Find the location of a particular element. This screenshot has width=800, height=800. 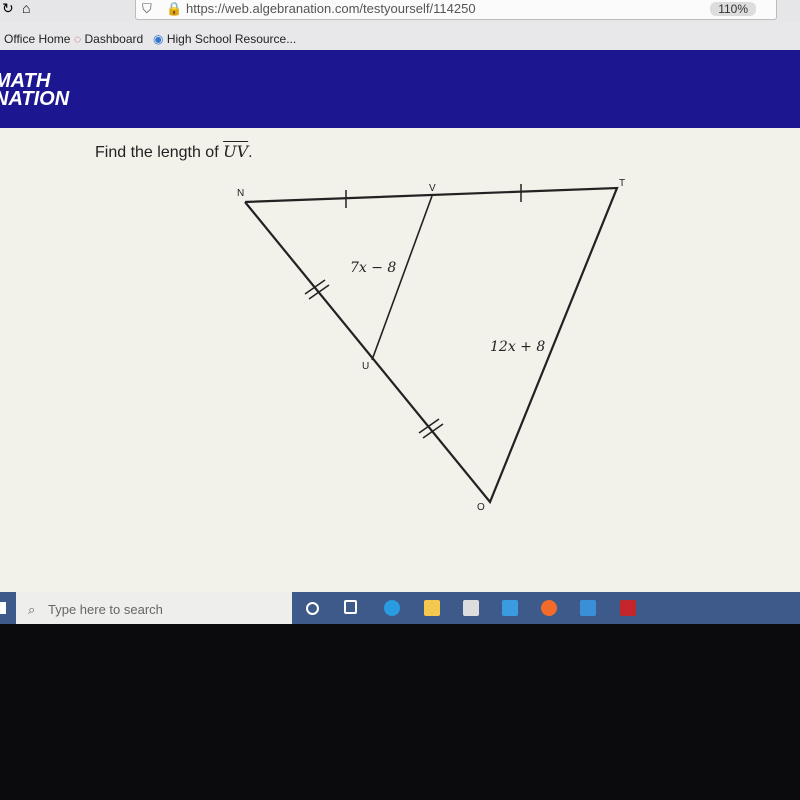

store-icon is located at coordinates (471, 608).